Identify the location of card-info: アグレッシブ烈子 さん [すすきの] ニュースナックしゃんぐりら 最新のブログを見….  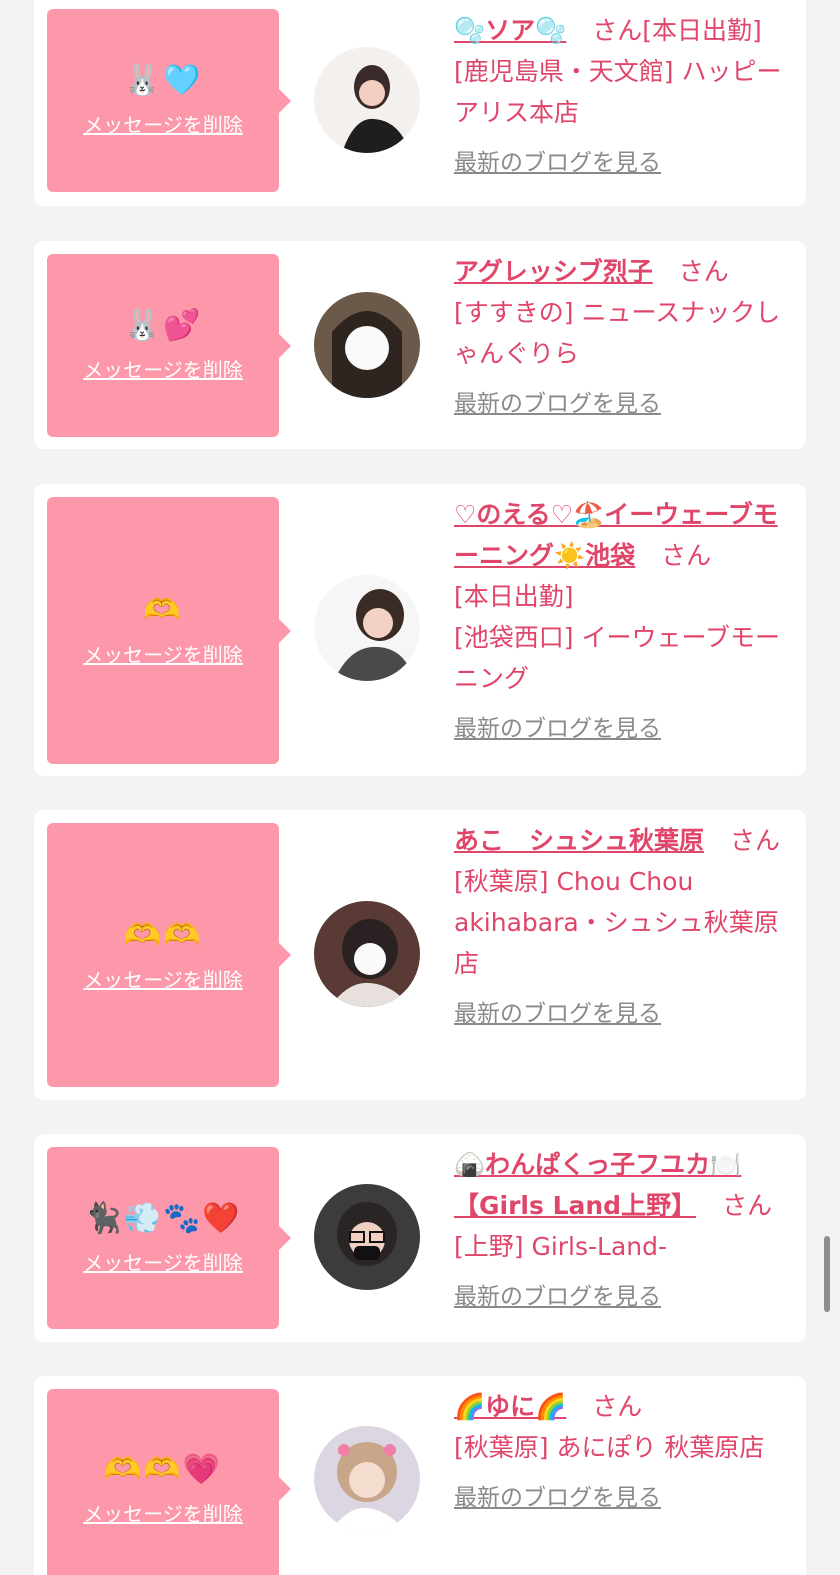
(622, 338).